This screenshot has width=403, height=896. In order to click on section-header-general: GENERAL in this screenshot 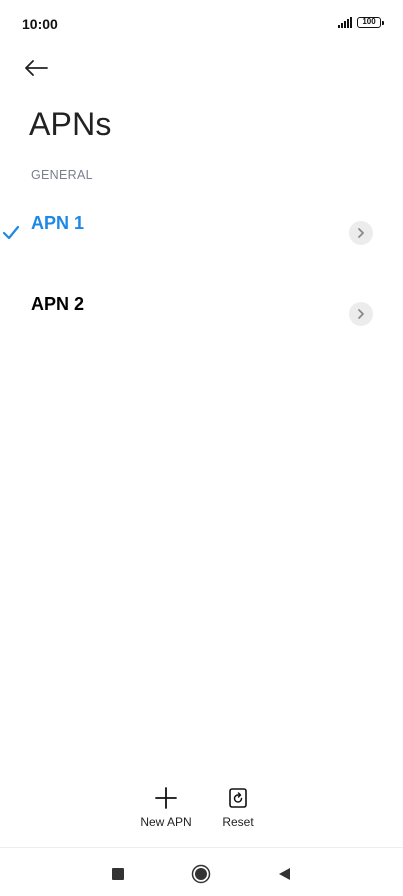, I will do `click(62, 175)`.